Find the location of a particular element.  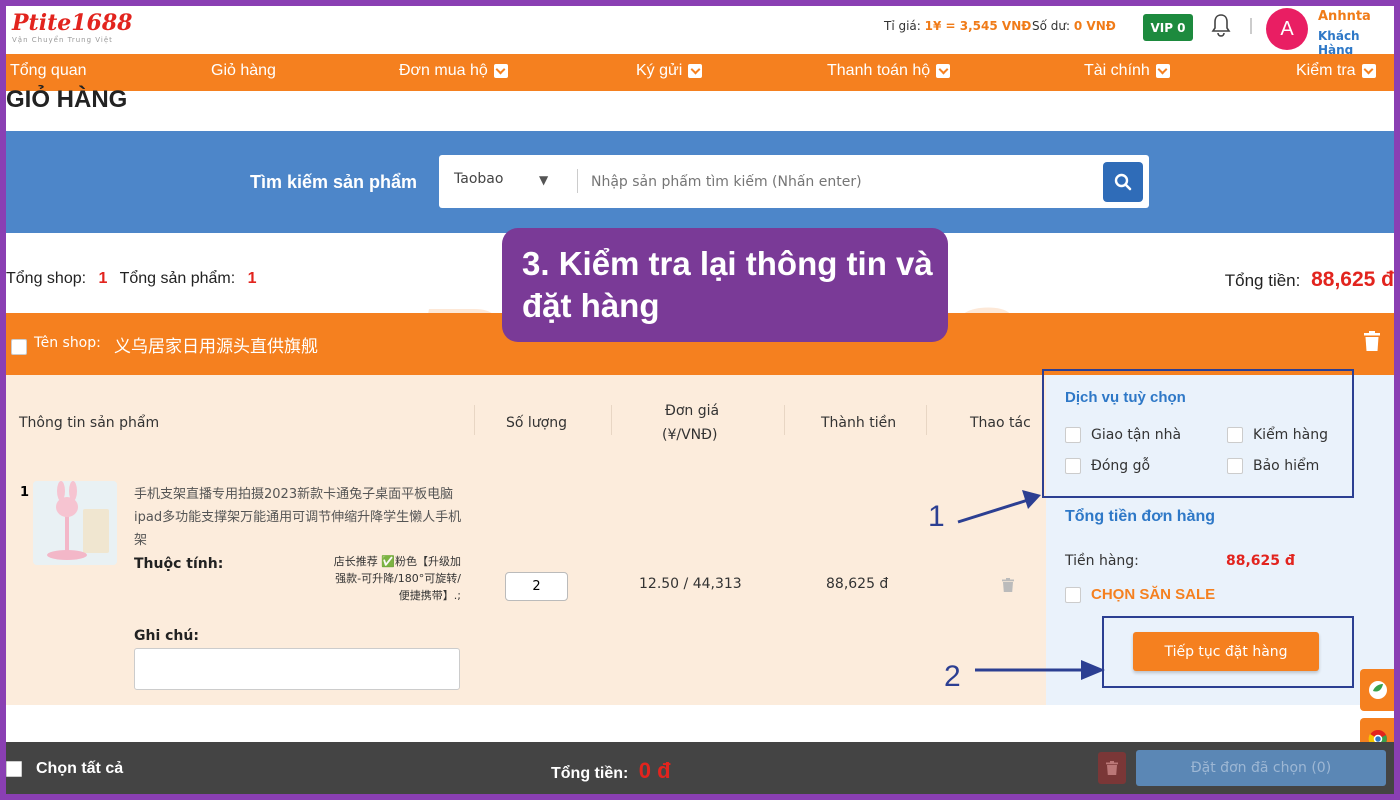

bulk-delete-button is located at coordinates (1112, 768).